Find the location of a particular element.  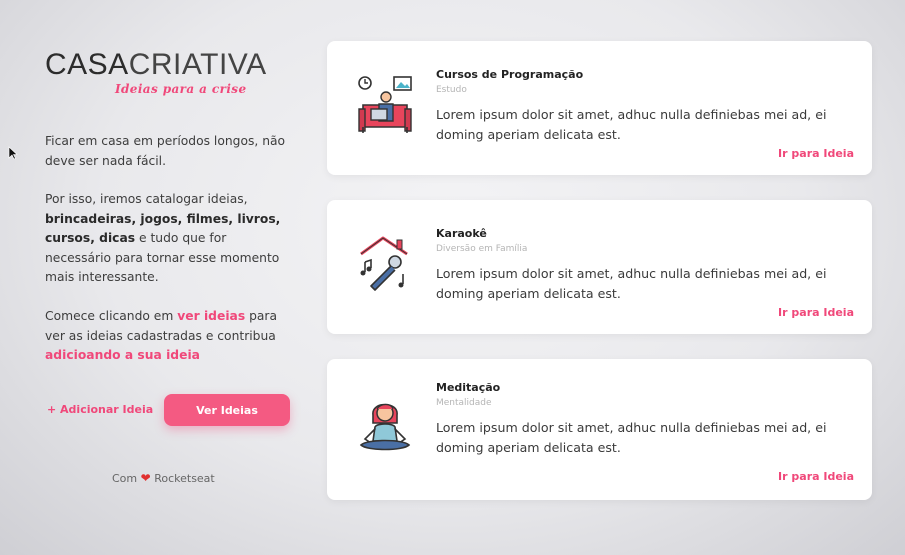

idea-category: Diversão em Família is located at coordinates (482, 249).